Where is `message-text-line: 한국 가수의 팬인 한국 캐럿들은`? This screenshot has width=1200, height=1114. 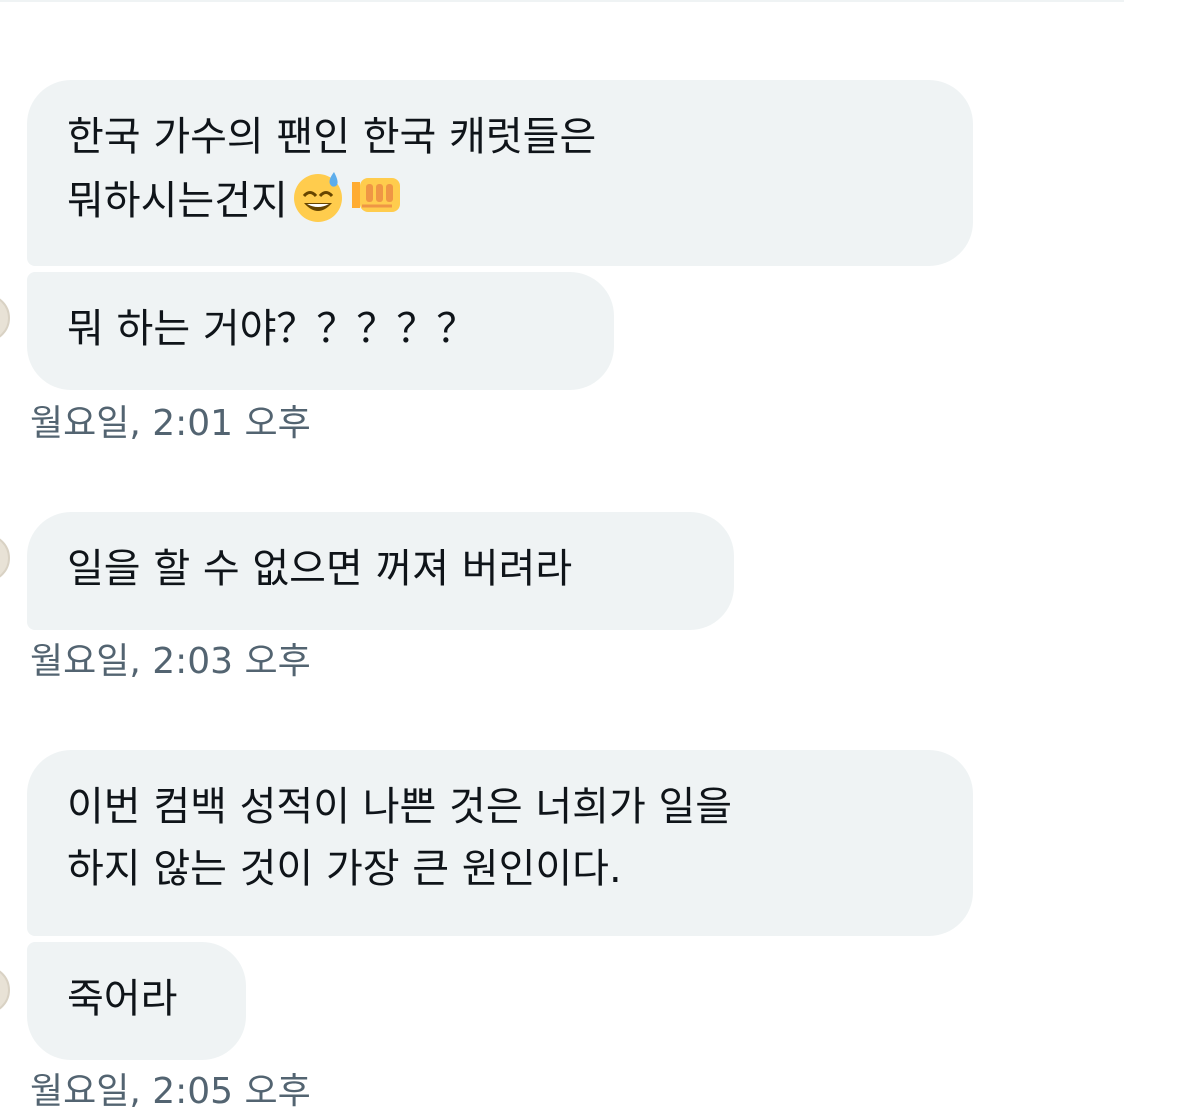 message-text-line: 한국 가수의 팬인 한국 캐럿들은 is located at coordinates (332, 137).